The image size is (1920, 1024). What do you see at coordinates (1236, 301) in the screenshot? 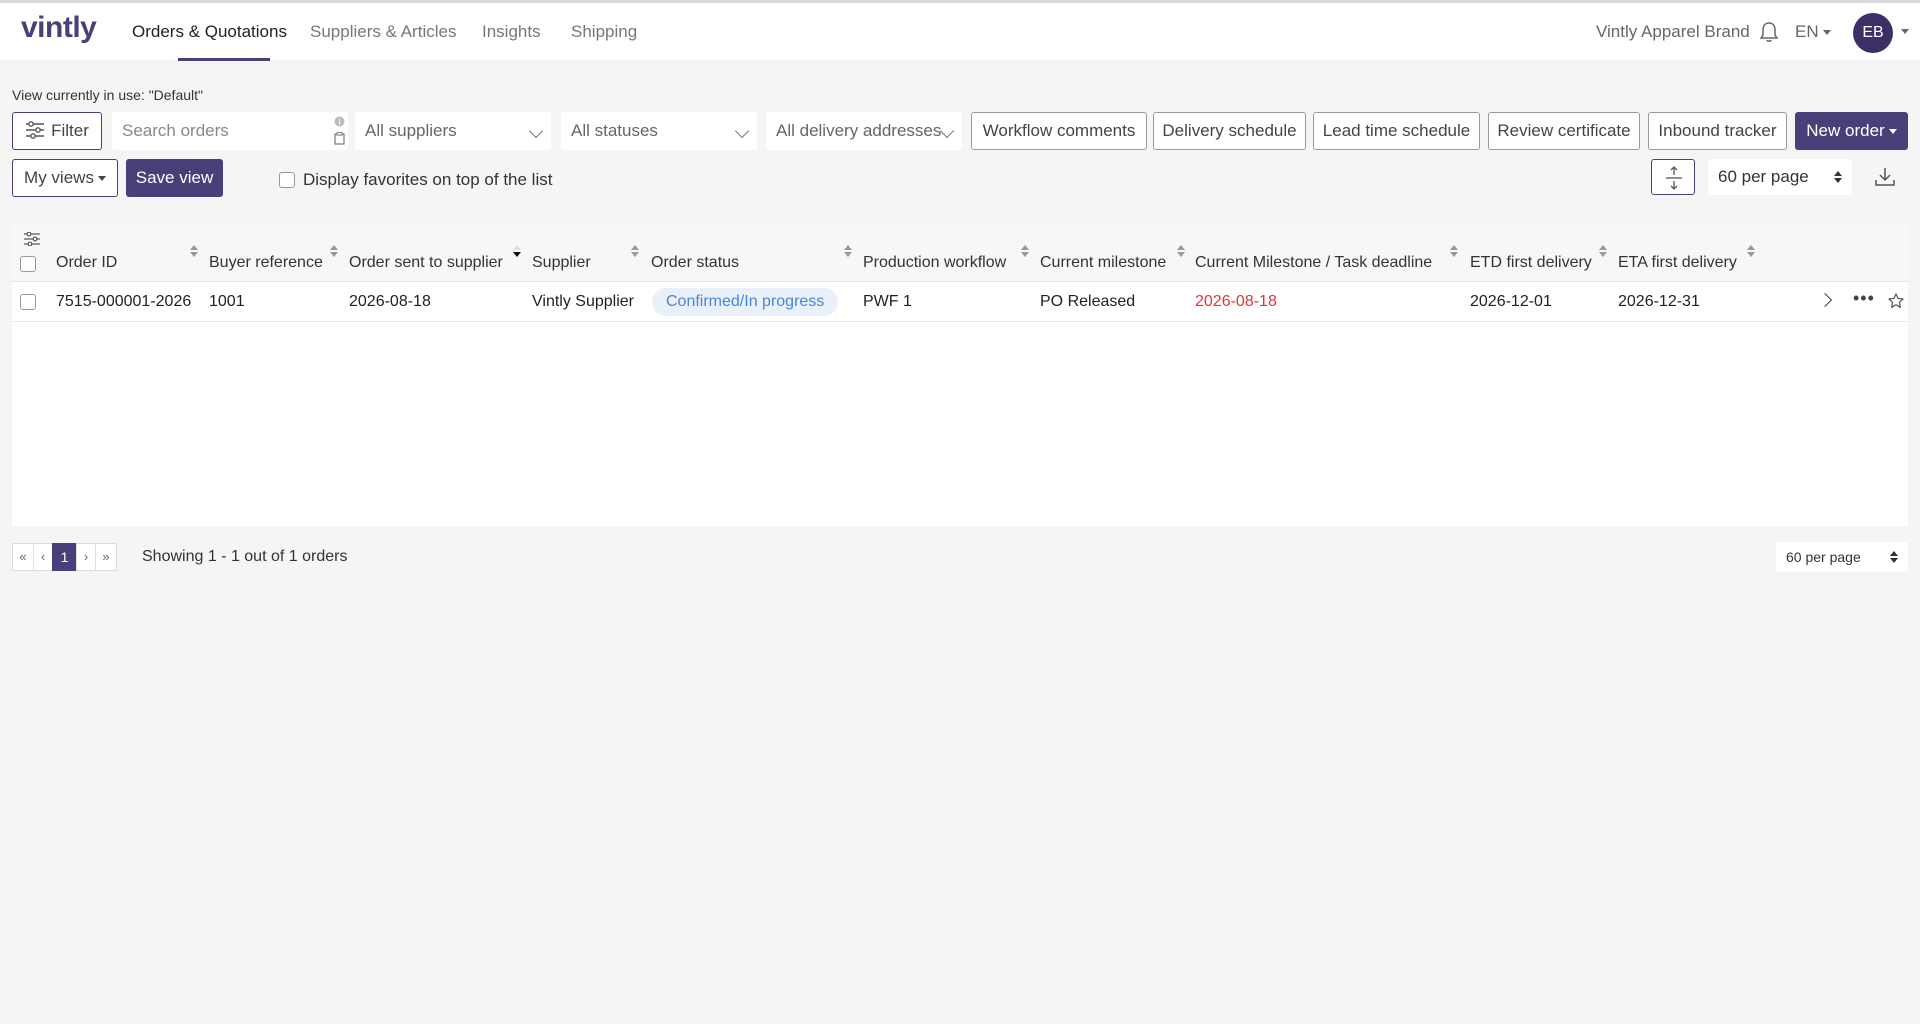
I see `cell-milestone-deadline: 2026-08-18` at bounding box center [1236, 301].